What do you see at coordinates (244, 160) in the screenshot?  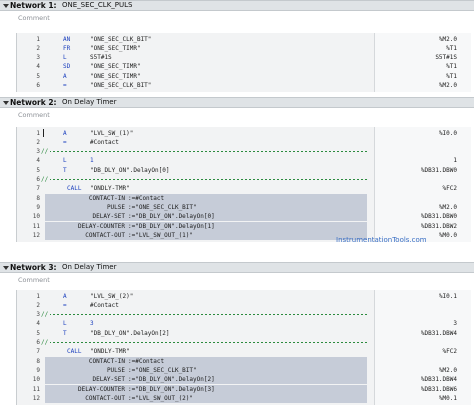 I see `code-line: 4 L 1 1` at bounding box center [244, 160].